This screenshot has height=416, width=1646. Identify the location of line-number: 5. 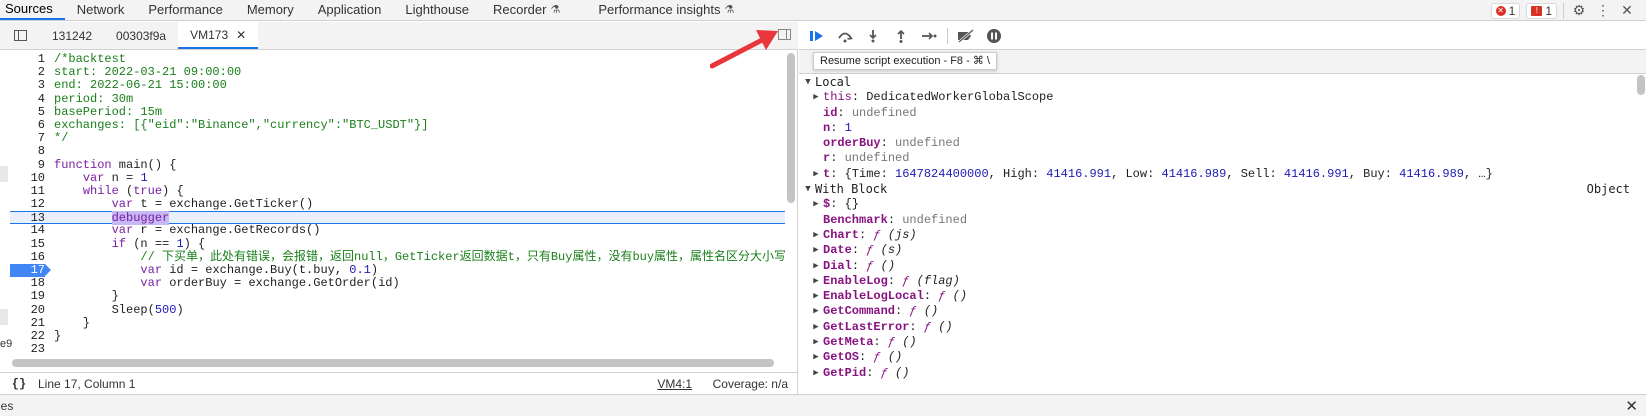
(27, 112).